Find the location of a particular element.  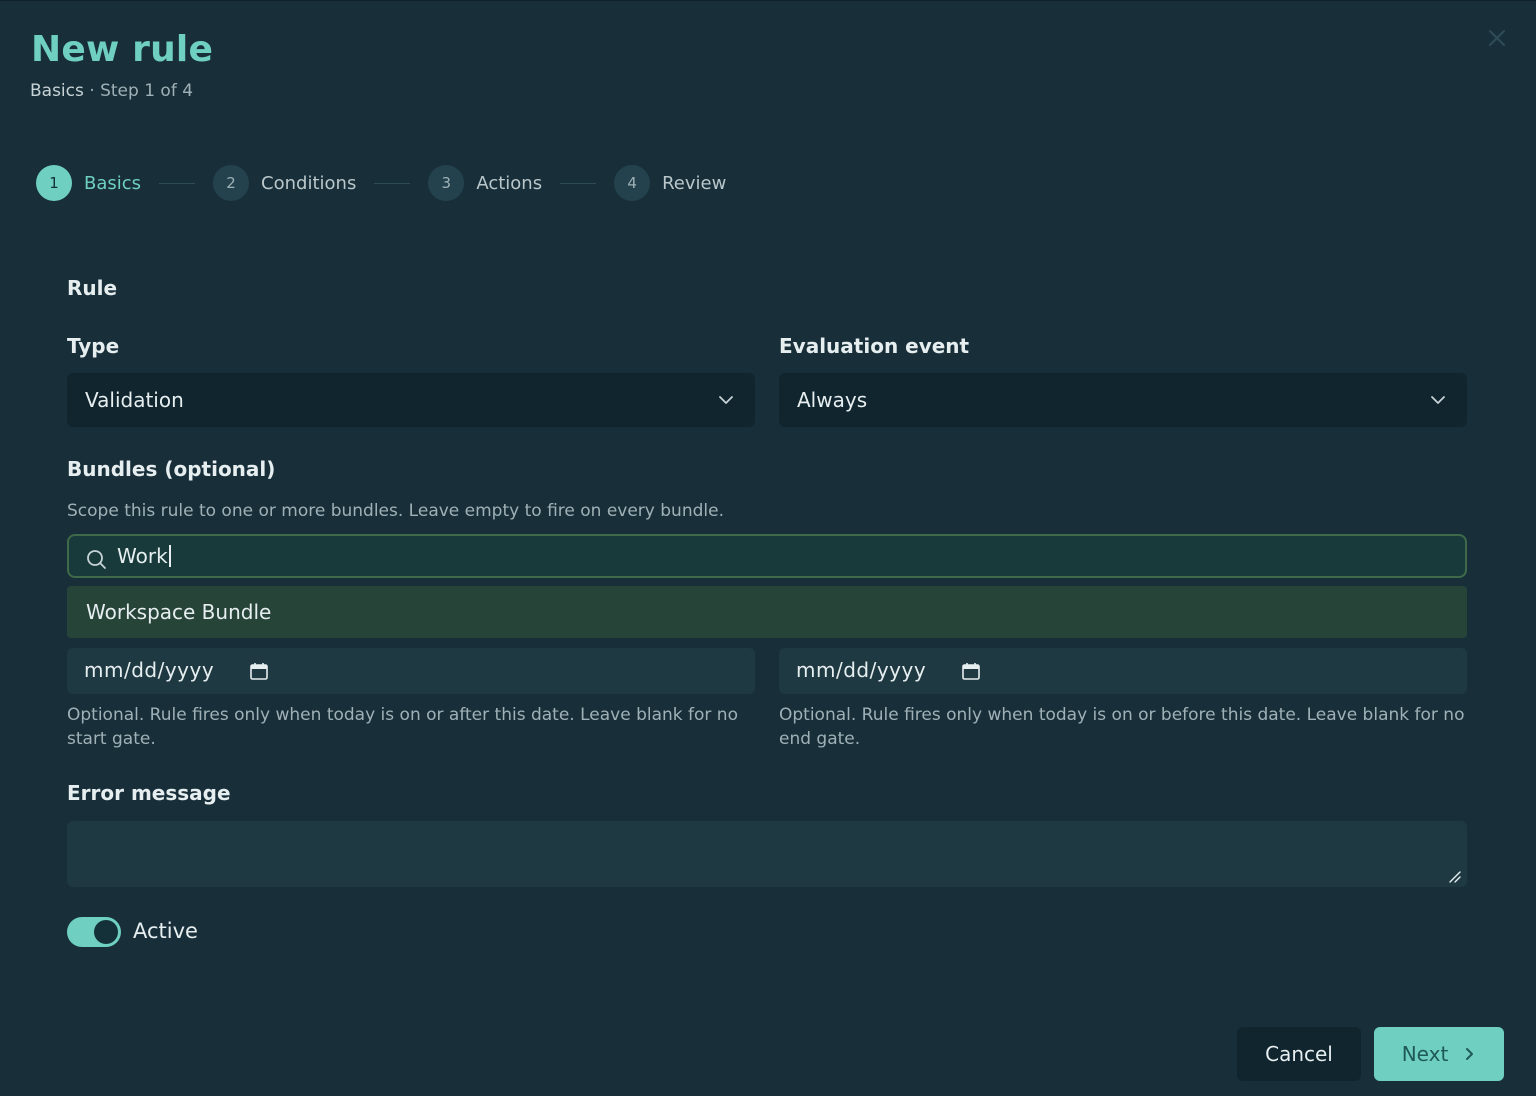

step-label: Review is located at coordinates (694, 183).